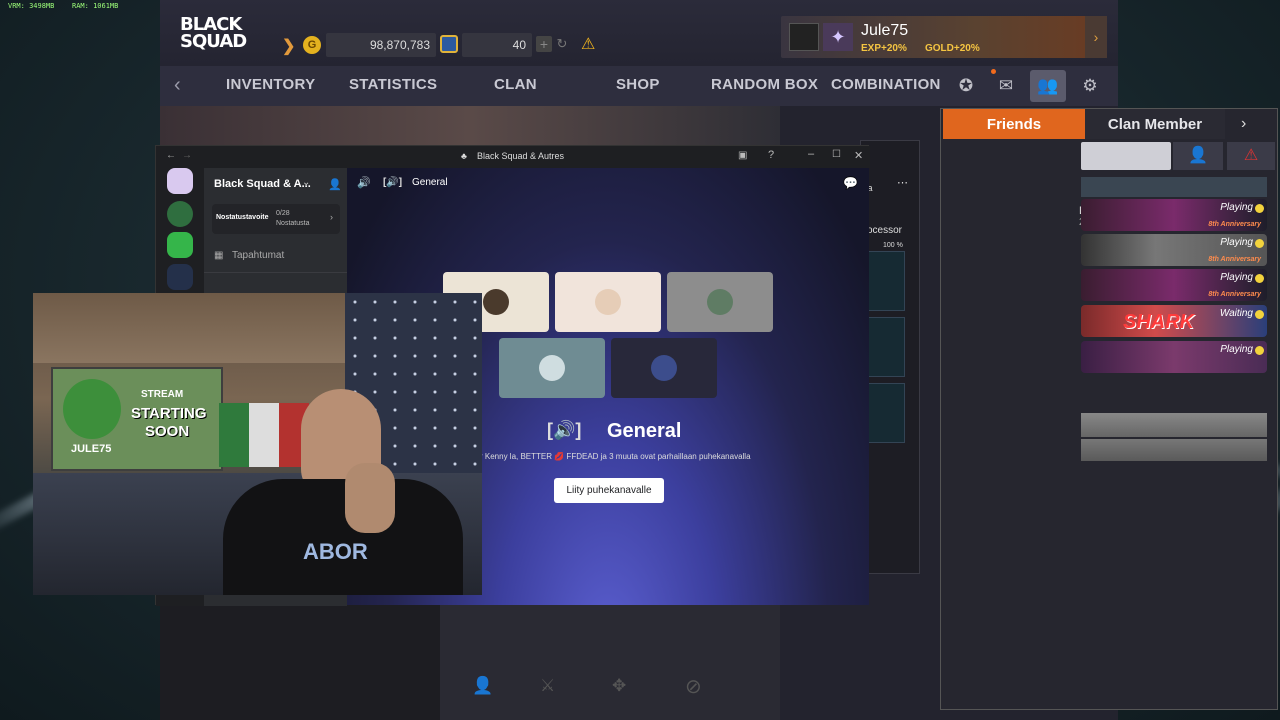 Image resolution: width=1280 pixels, height=720 pixels. Describe the element at coordinates (885, 230) in the screenshot. I see `perf-label-processor: ocessor` at that location.